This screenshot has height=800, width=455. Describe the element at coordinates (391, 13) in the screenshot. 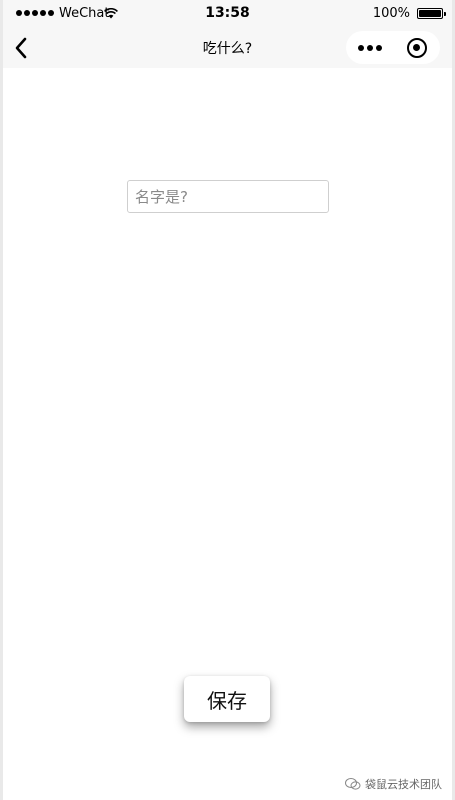

I see `battery-percentage: 100%` at that location.